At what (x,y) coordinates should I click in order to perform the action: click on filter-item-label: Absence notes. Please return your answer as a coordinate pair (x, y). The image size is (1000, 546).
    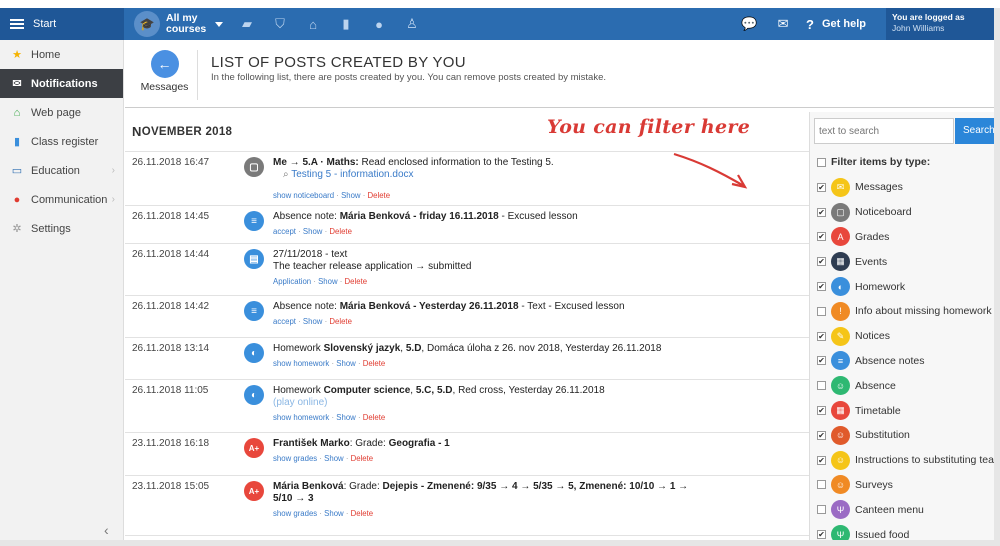
    Looking at the image, I should click on (890, 360).